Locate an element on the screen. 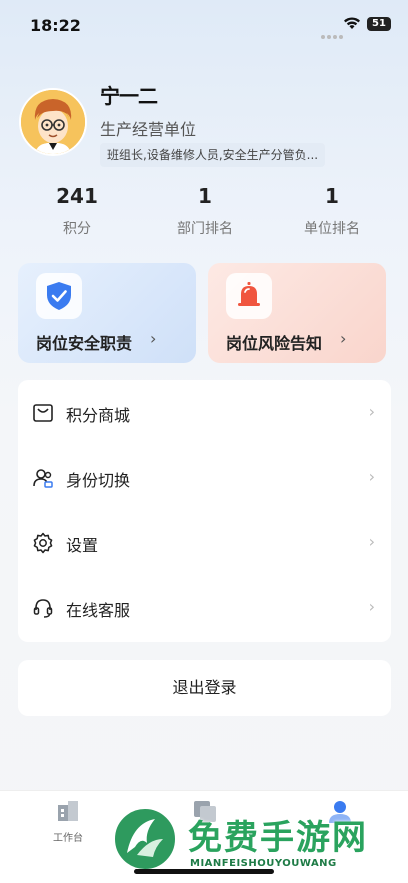 Image resolution: width=408 pixels, height=883 pixels. org-name: 生产经营单位 is located at coordinates (148, 129).